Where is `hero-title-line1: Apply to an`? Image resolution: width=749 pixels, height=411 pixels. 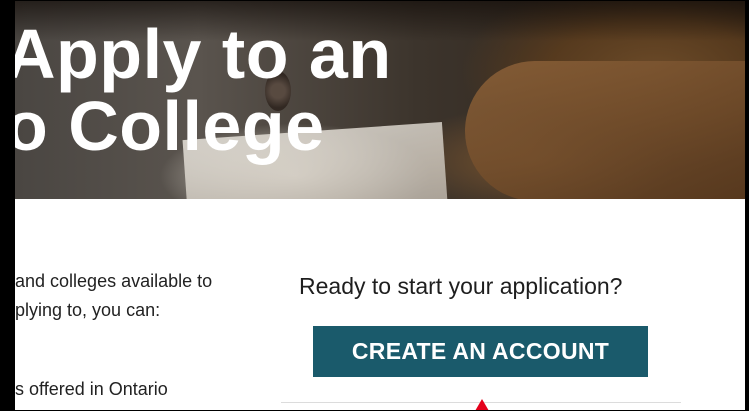 hero-title-line1: Apply to an is located at coordinates (203, 54).